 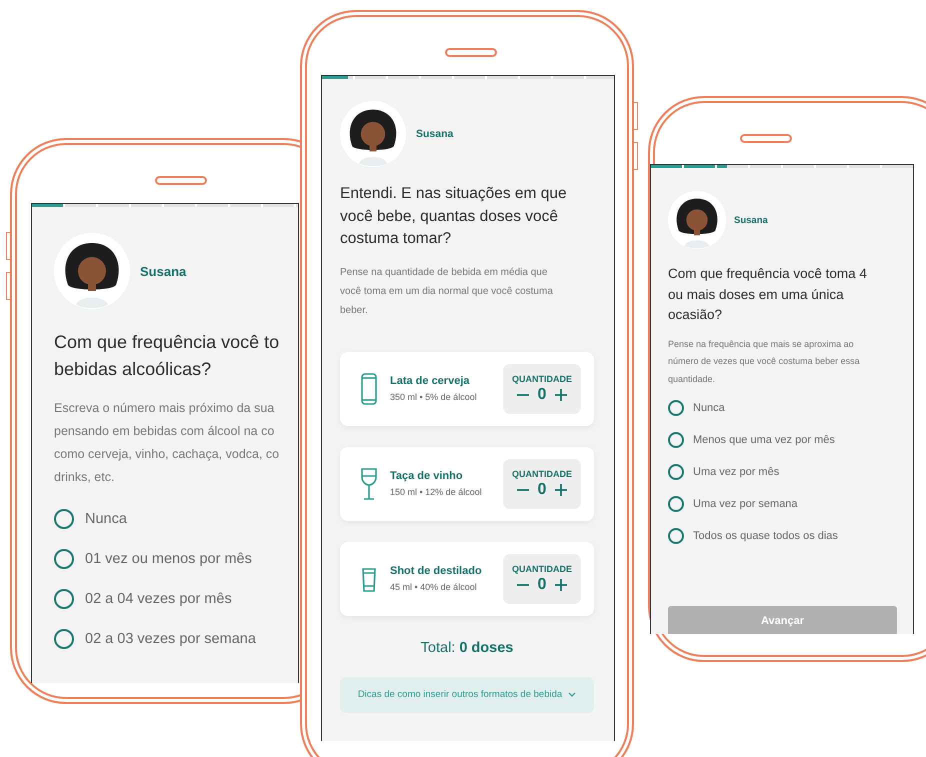 What do you see at coordinates (454, 216) in the screenshot?
I see `question-title: Entendi. E nas situações em que você bebe, quantas doses você costuma tomar?` at bounding box center [454, 216].